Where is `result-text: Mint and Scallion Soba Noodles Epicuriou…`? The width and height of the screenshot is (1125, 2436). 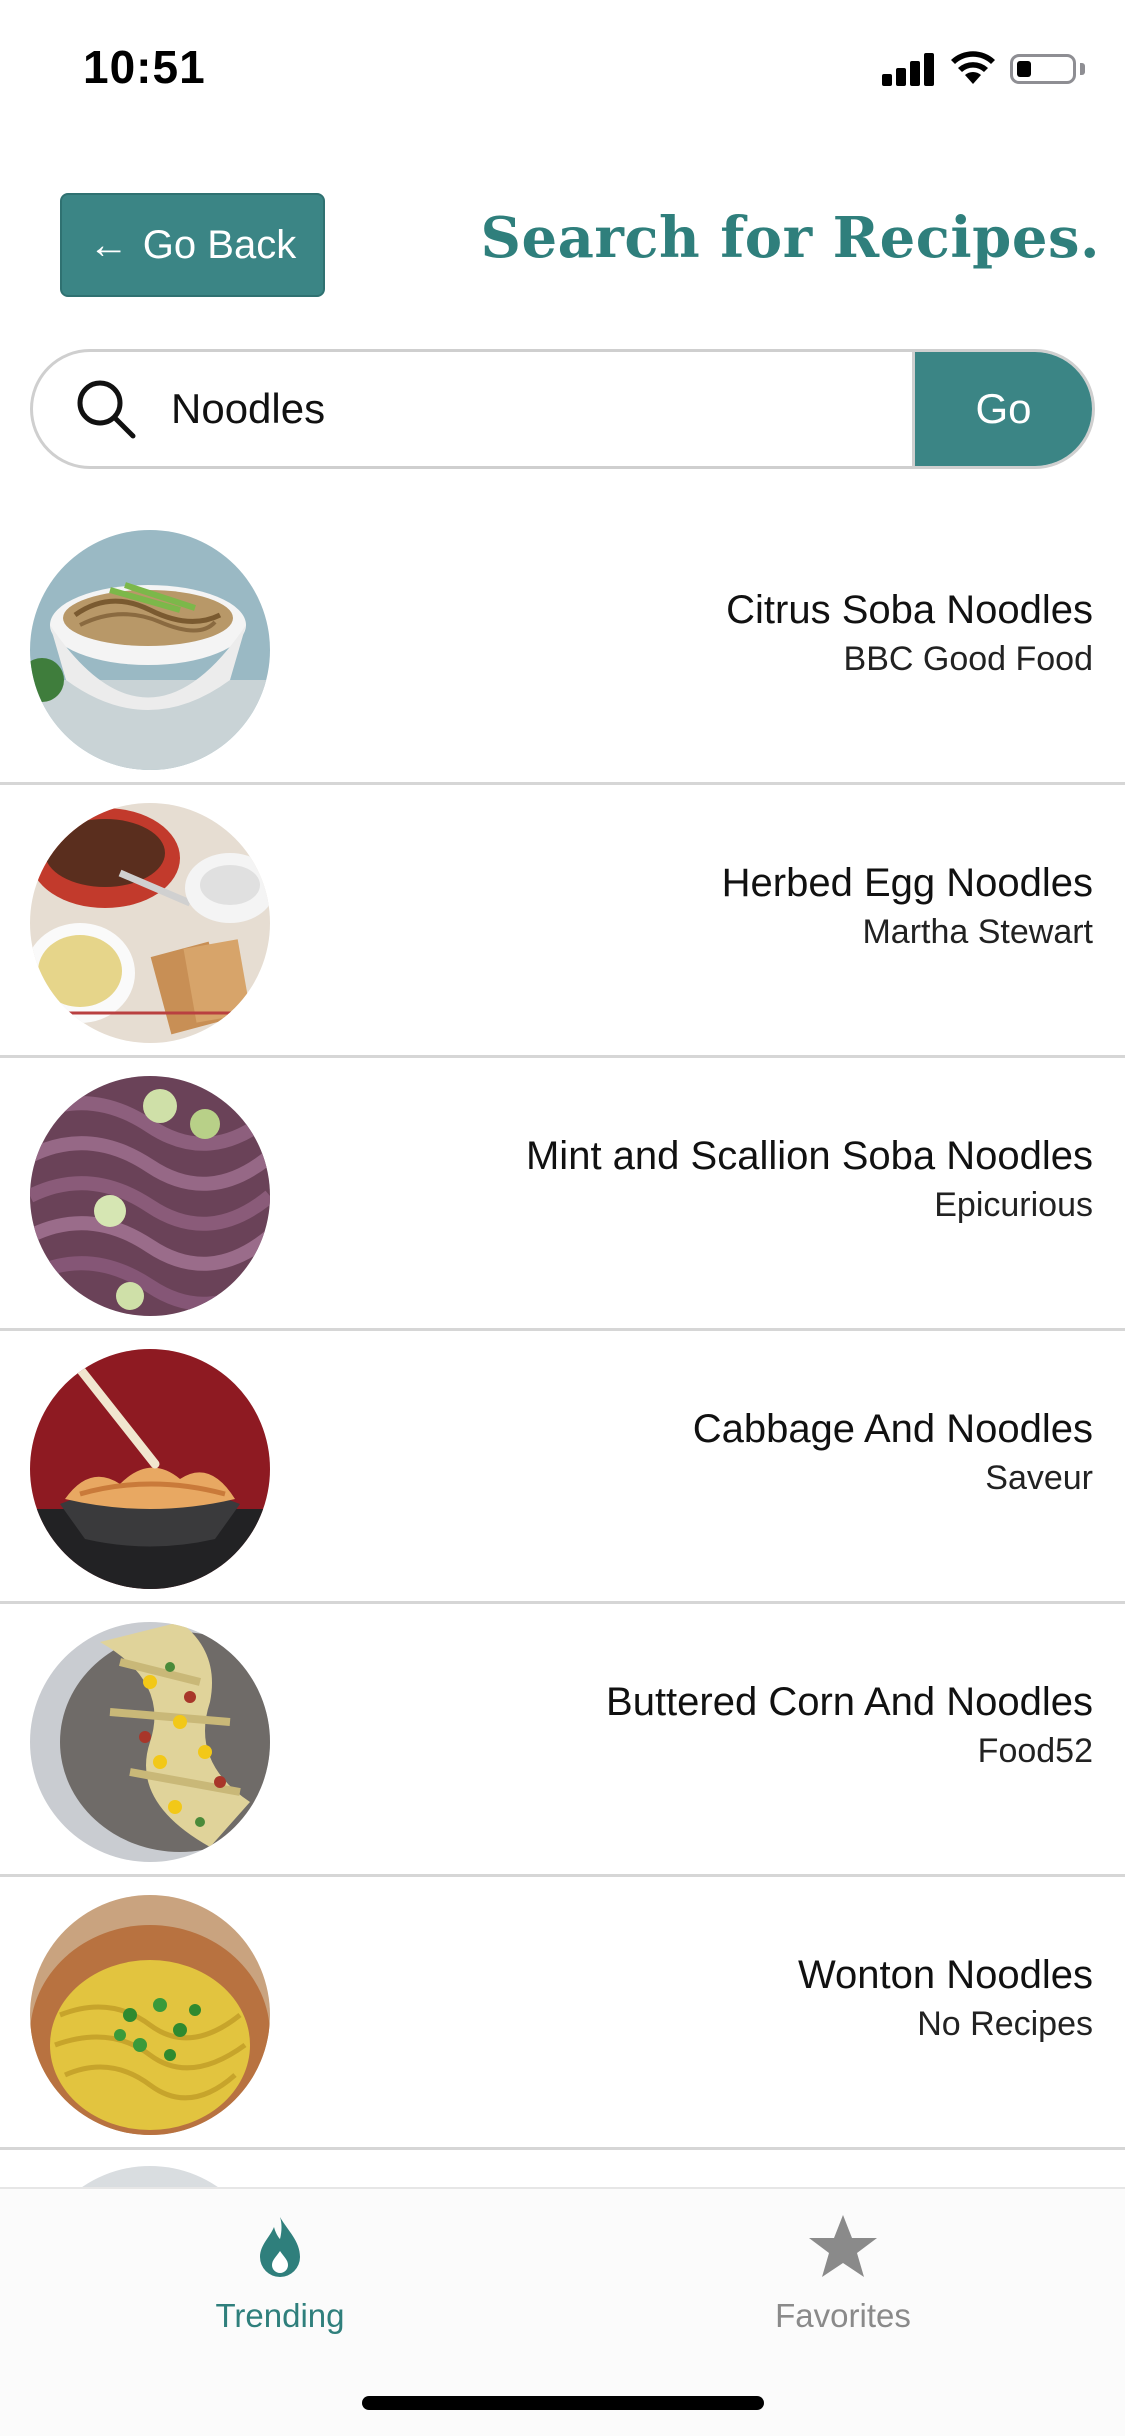
result-text: Mint and Scallion Soba Noodles Epicuriou… is located at coordinates (809, 1179).